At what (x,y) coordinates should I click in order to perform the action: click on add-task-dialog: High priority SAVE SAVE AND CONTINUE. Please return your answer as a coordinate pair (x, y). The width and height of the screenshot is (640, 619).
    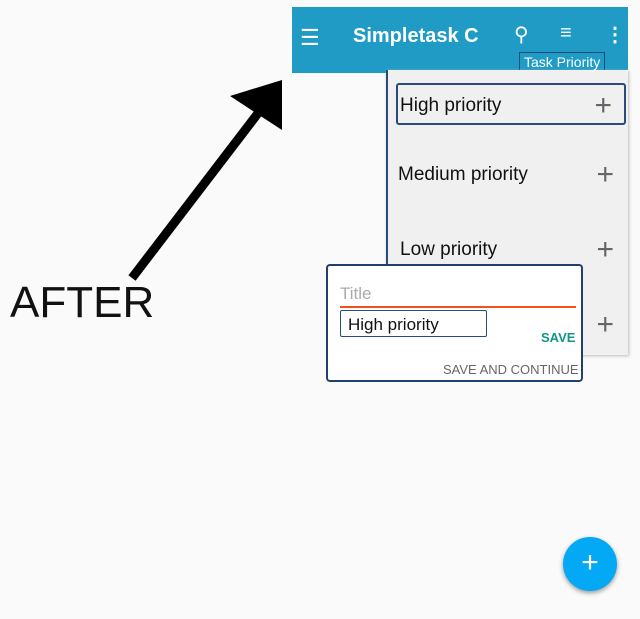
    Looking at the image, I should click on (454, 323).